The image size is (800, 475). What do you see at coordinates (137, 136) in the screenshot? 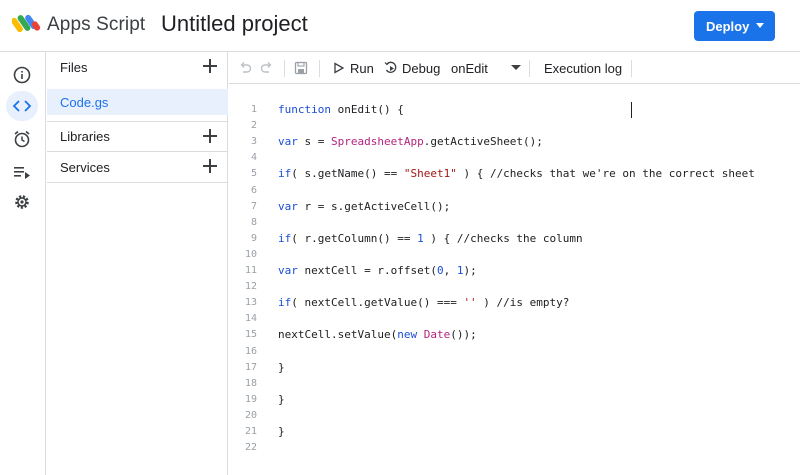
I see `libraries-row: Libraries` at bounding box center [137, 136].